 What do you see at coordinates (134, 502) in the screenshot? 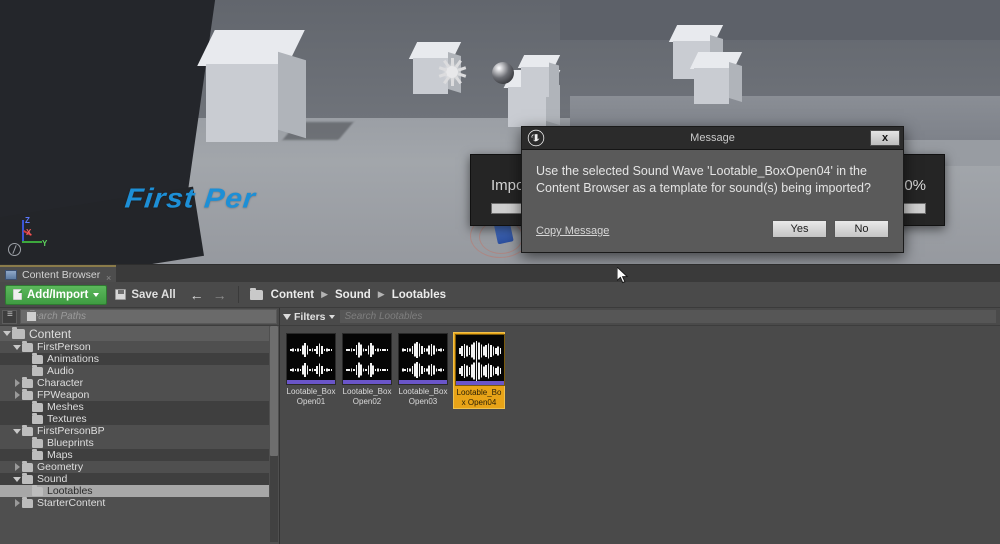
I see `tree-item-startercontent: StarterContent` at bounding box center [134, 502].